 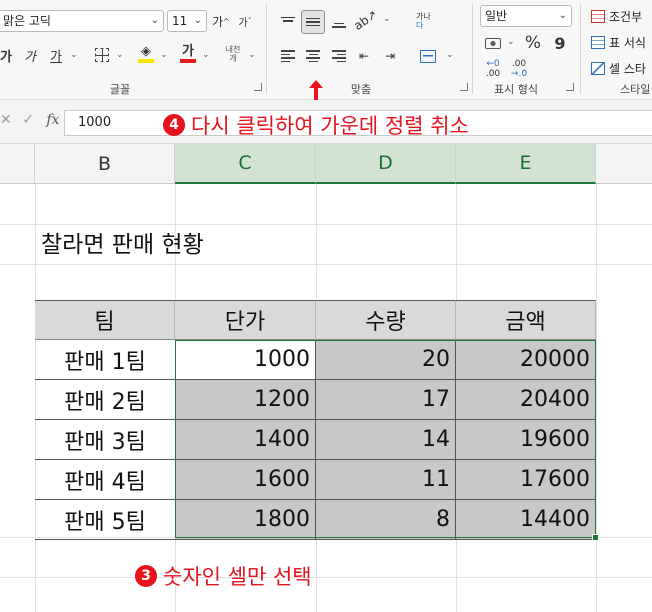 I want to click on borders-dropdown-icon: ⌄, so click(x=120, y=55).